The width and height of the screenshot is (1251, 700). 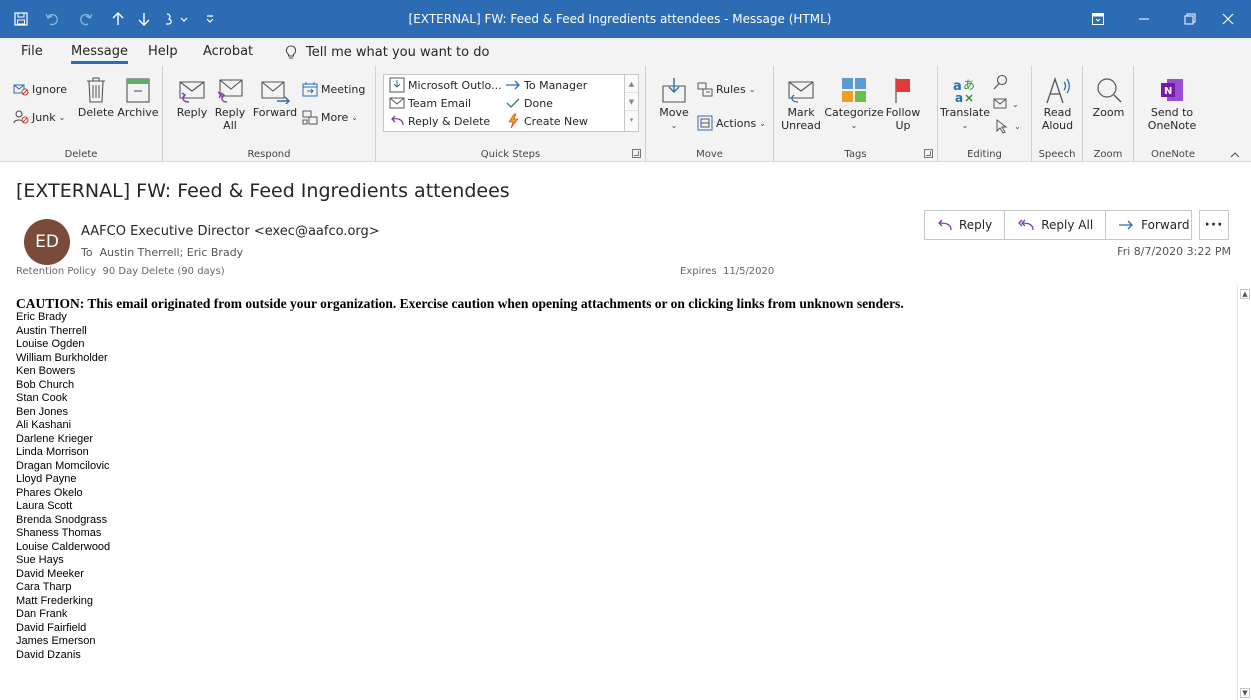 I want to click on attendee-name: David Fairfield, so click(x=51, y=627).